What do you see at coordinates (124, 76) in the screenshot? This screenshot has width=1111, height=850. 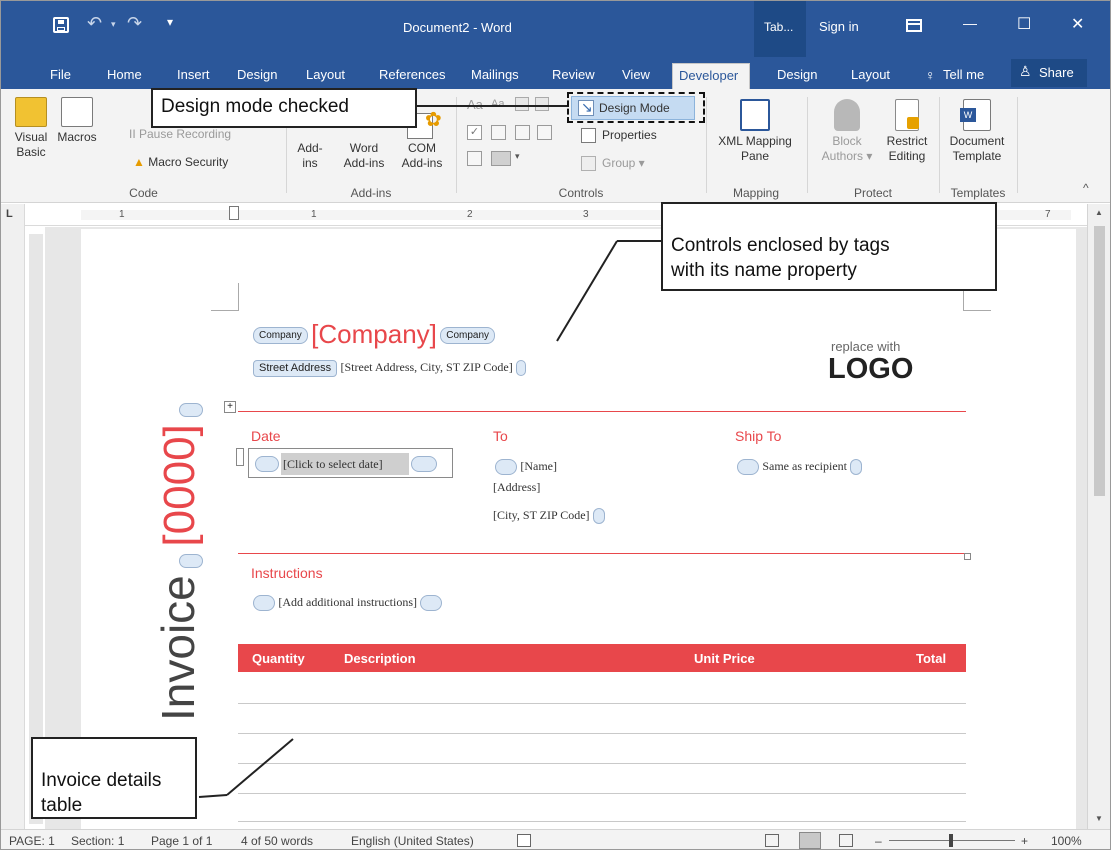 I see `tab-home: Home` at bounding box center [124, 76].